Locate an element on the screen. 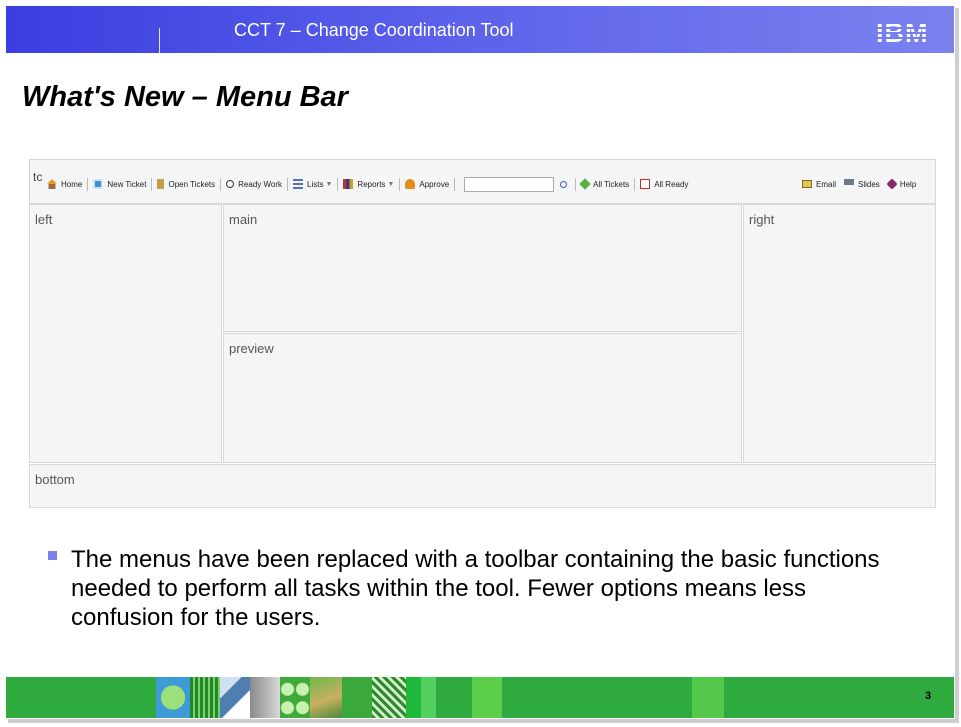 This screenshot has width=961, height=727. help-icon is located at coordinates (892, 184).